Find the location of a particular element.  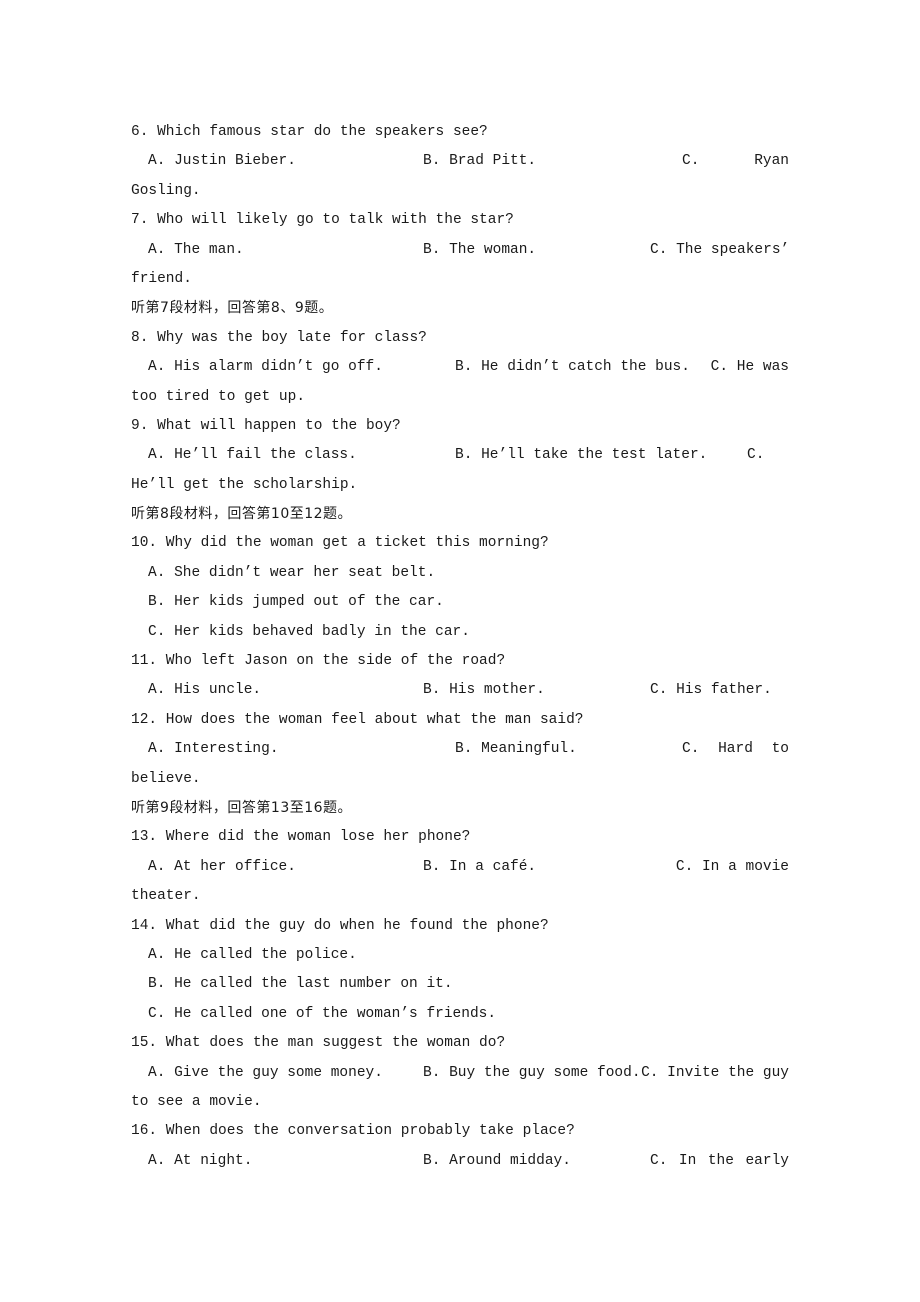

section-heading-7: 听第7段材料，回答第8、9题。 is located at coordinates (232, 308).